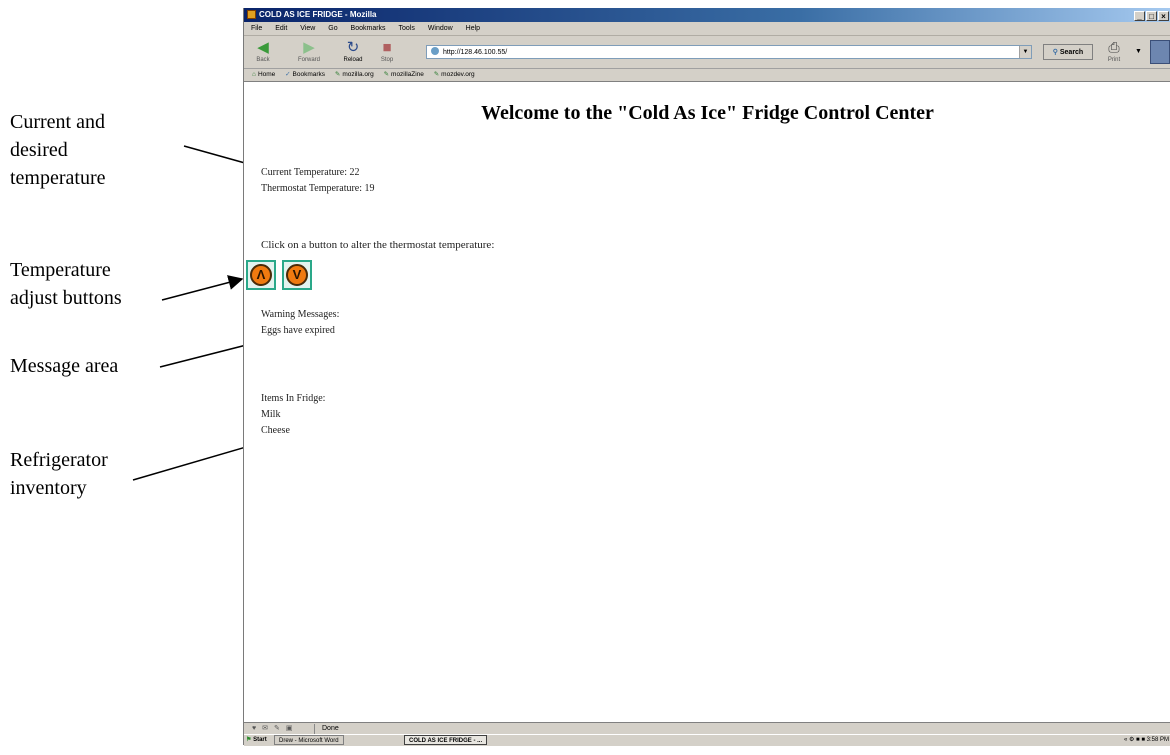 This screenshot has height=755, width=1170. I want to click on clock: 3:58 PM, so click(1157, 740).